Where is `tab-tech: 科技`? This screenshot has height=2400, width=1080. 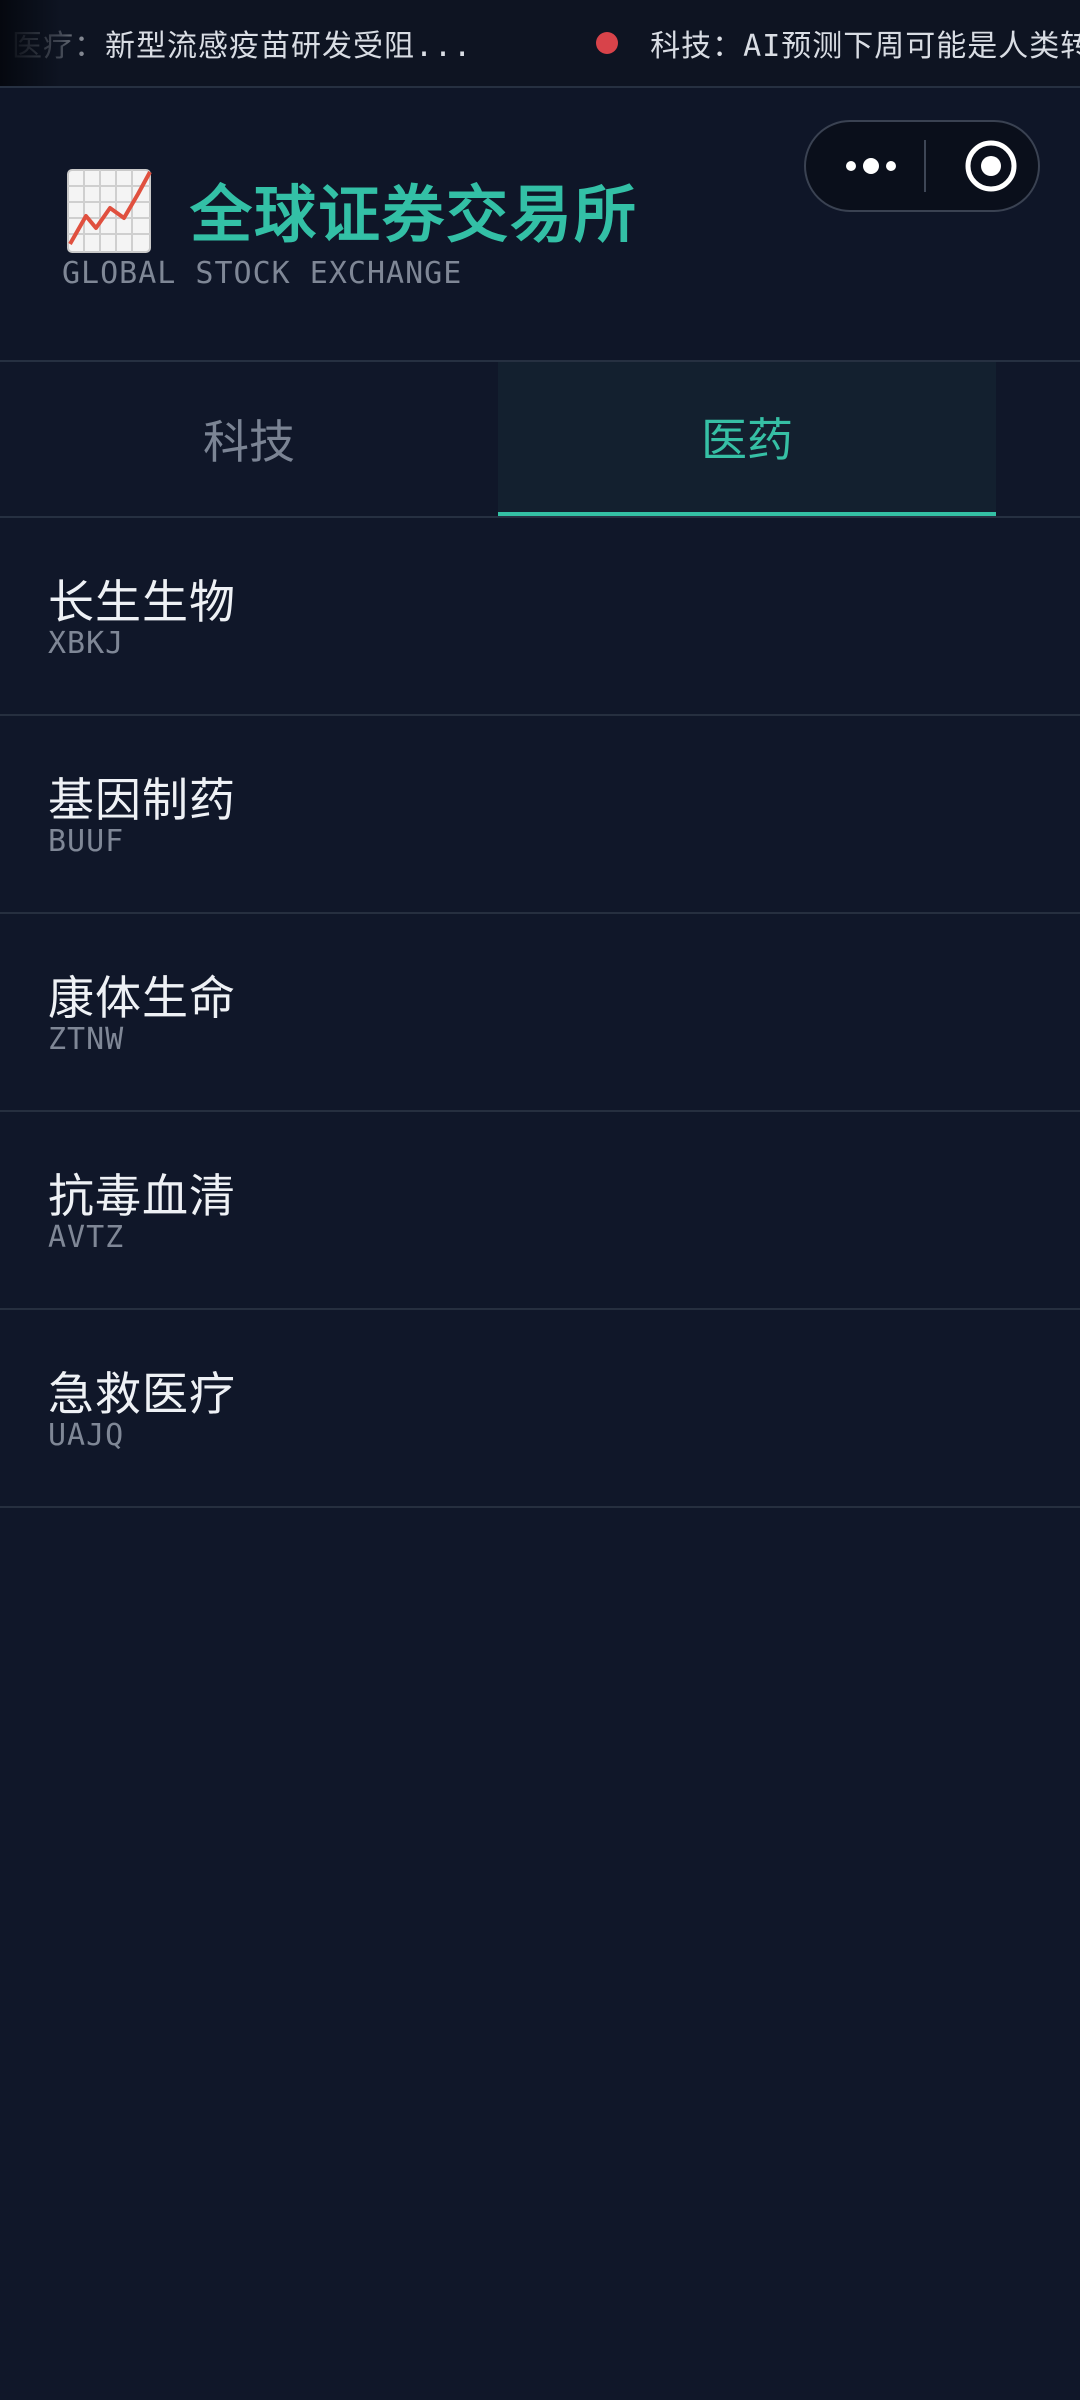
tab-tech: 科技 is located at coordinates (249, 439).